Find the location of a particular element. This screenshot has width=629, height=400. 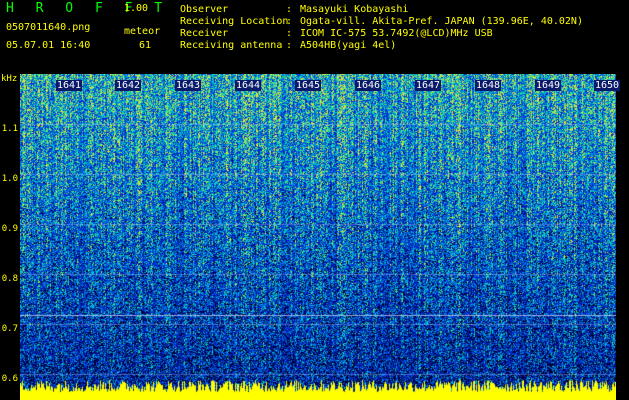

x-tick-label: 1644 is located at coordinates (248, 85).